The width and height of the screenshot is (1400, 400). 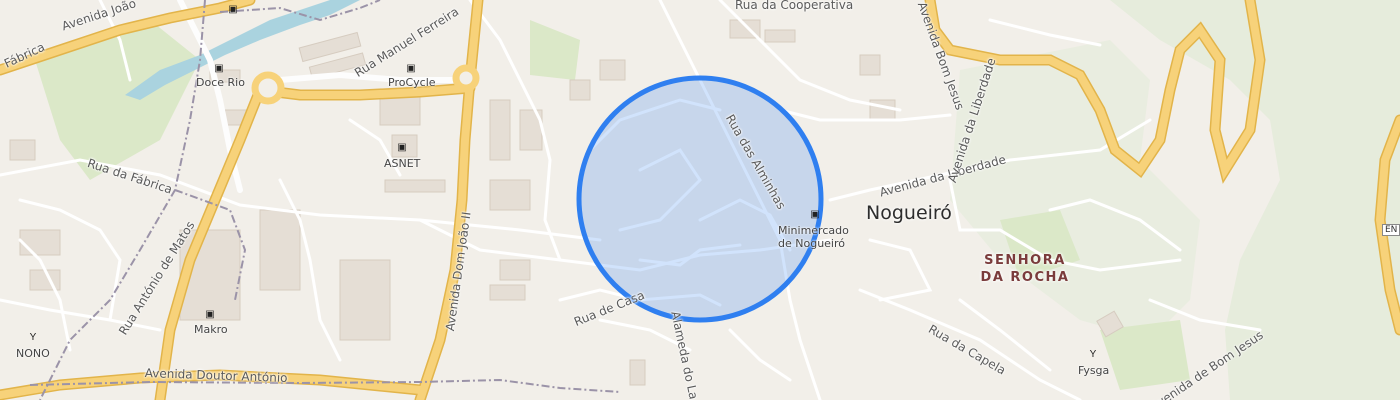 I want to click on bicycle-shop-icon: ▣, so click(x=411, y=69).